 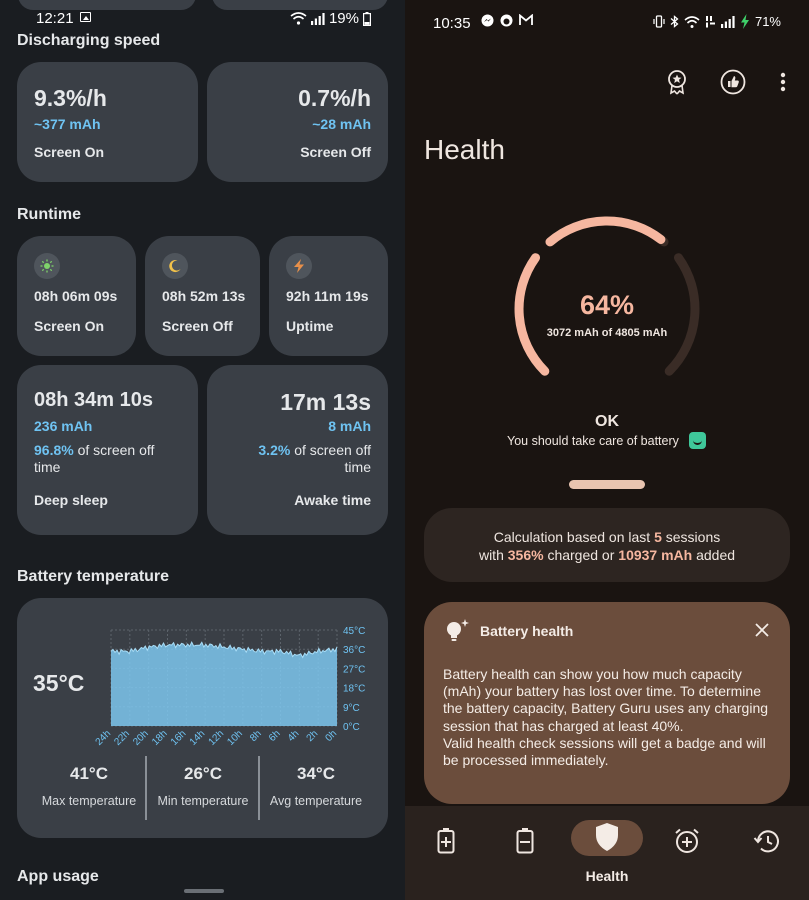 I want to click on calc-added: 10937 mAh, so click(x=655, y=555).